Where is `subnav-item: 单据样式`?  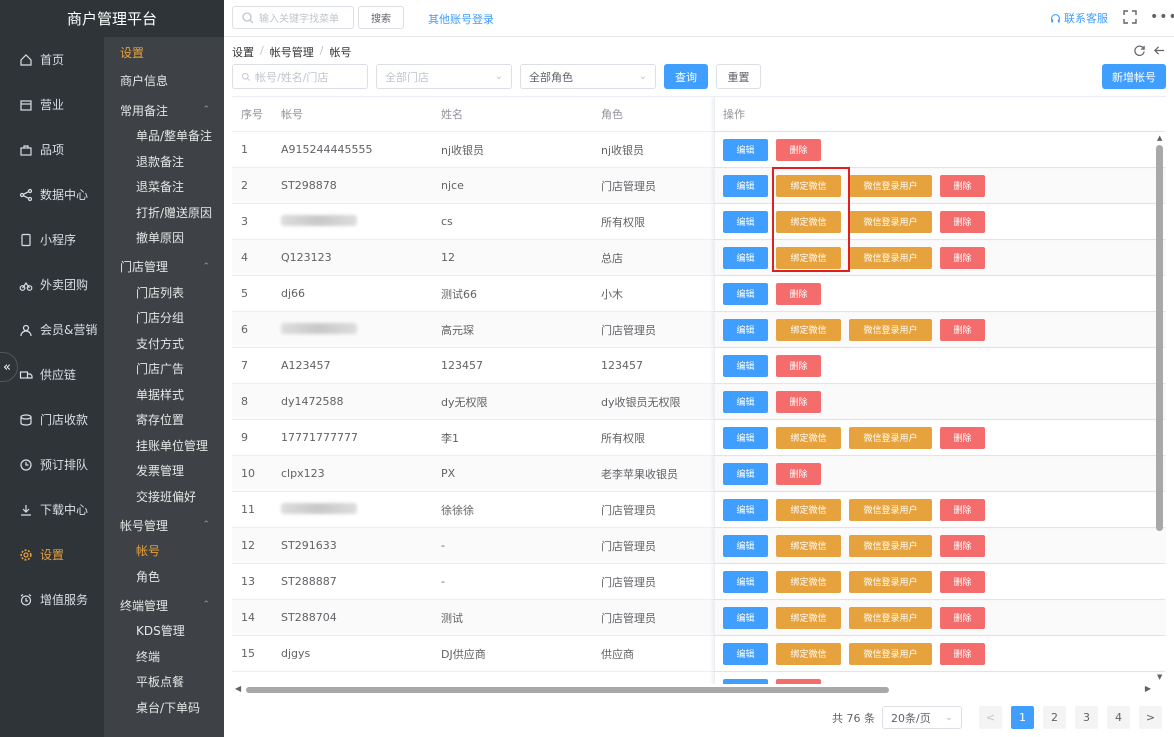
subnav-item: 单据样式 is located at coordinates (164, 395).